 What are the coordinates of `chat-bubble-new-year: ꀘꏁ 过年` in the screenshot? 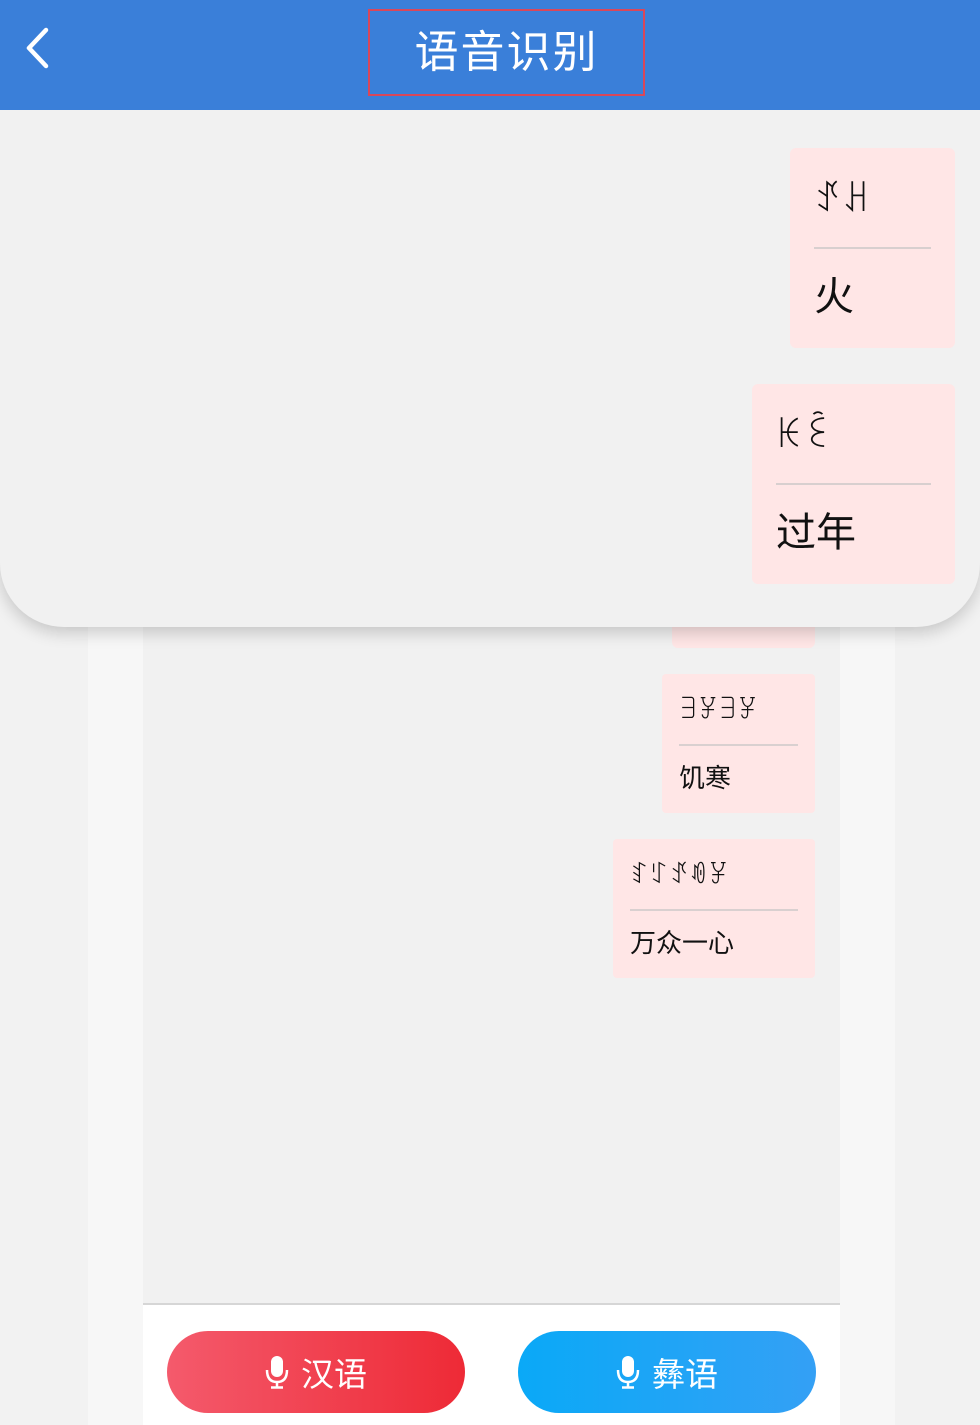 It's located at (853, 484).